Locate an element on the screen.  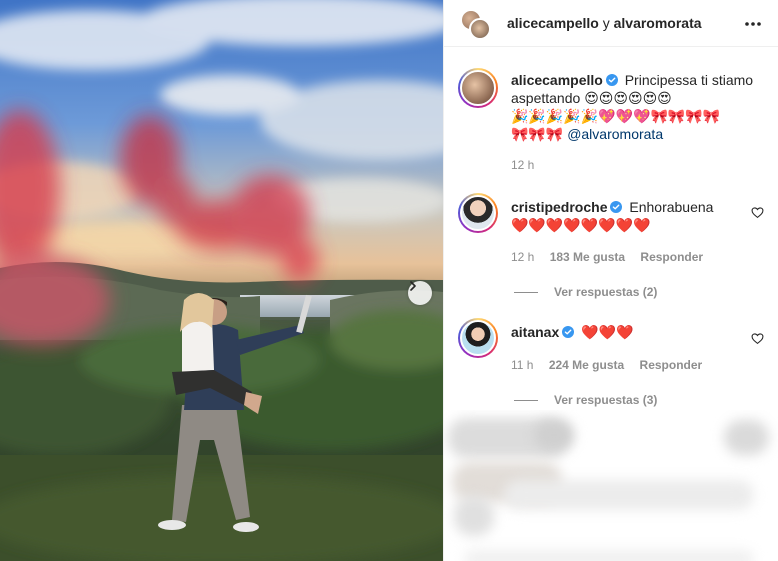
comment-time: 11 h is located at coordinates (522, 365).